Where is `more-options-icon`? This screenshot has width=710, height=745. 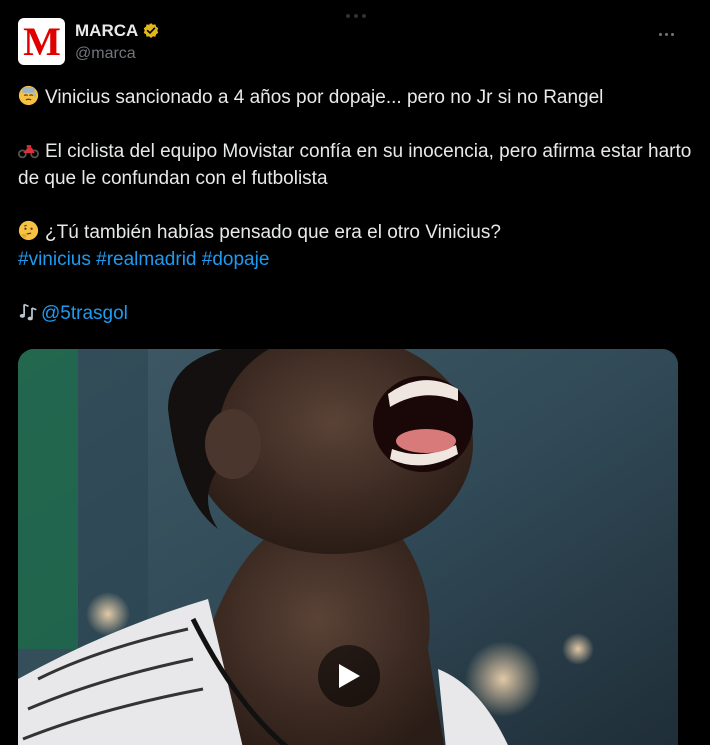
more-options-icon is located at coordinates (666, 34).